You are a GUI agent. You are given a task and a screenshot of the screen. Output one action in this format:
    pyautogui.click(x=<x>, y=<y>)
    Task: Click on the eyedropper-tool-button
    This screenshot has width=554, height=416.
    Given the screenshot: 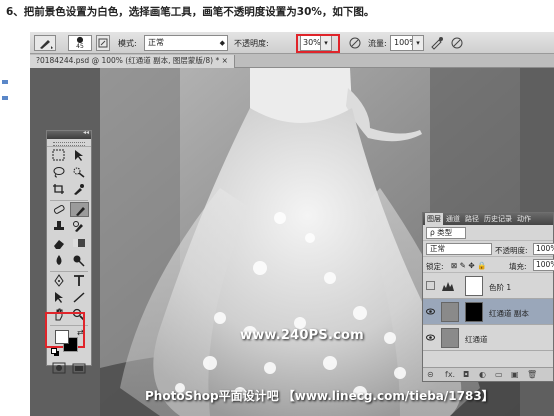 What is the action you would take?
    pyautogui.click(x=79, y=189)
    